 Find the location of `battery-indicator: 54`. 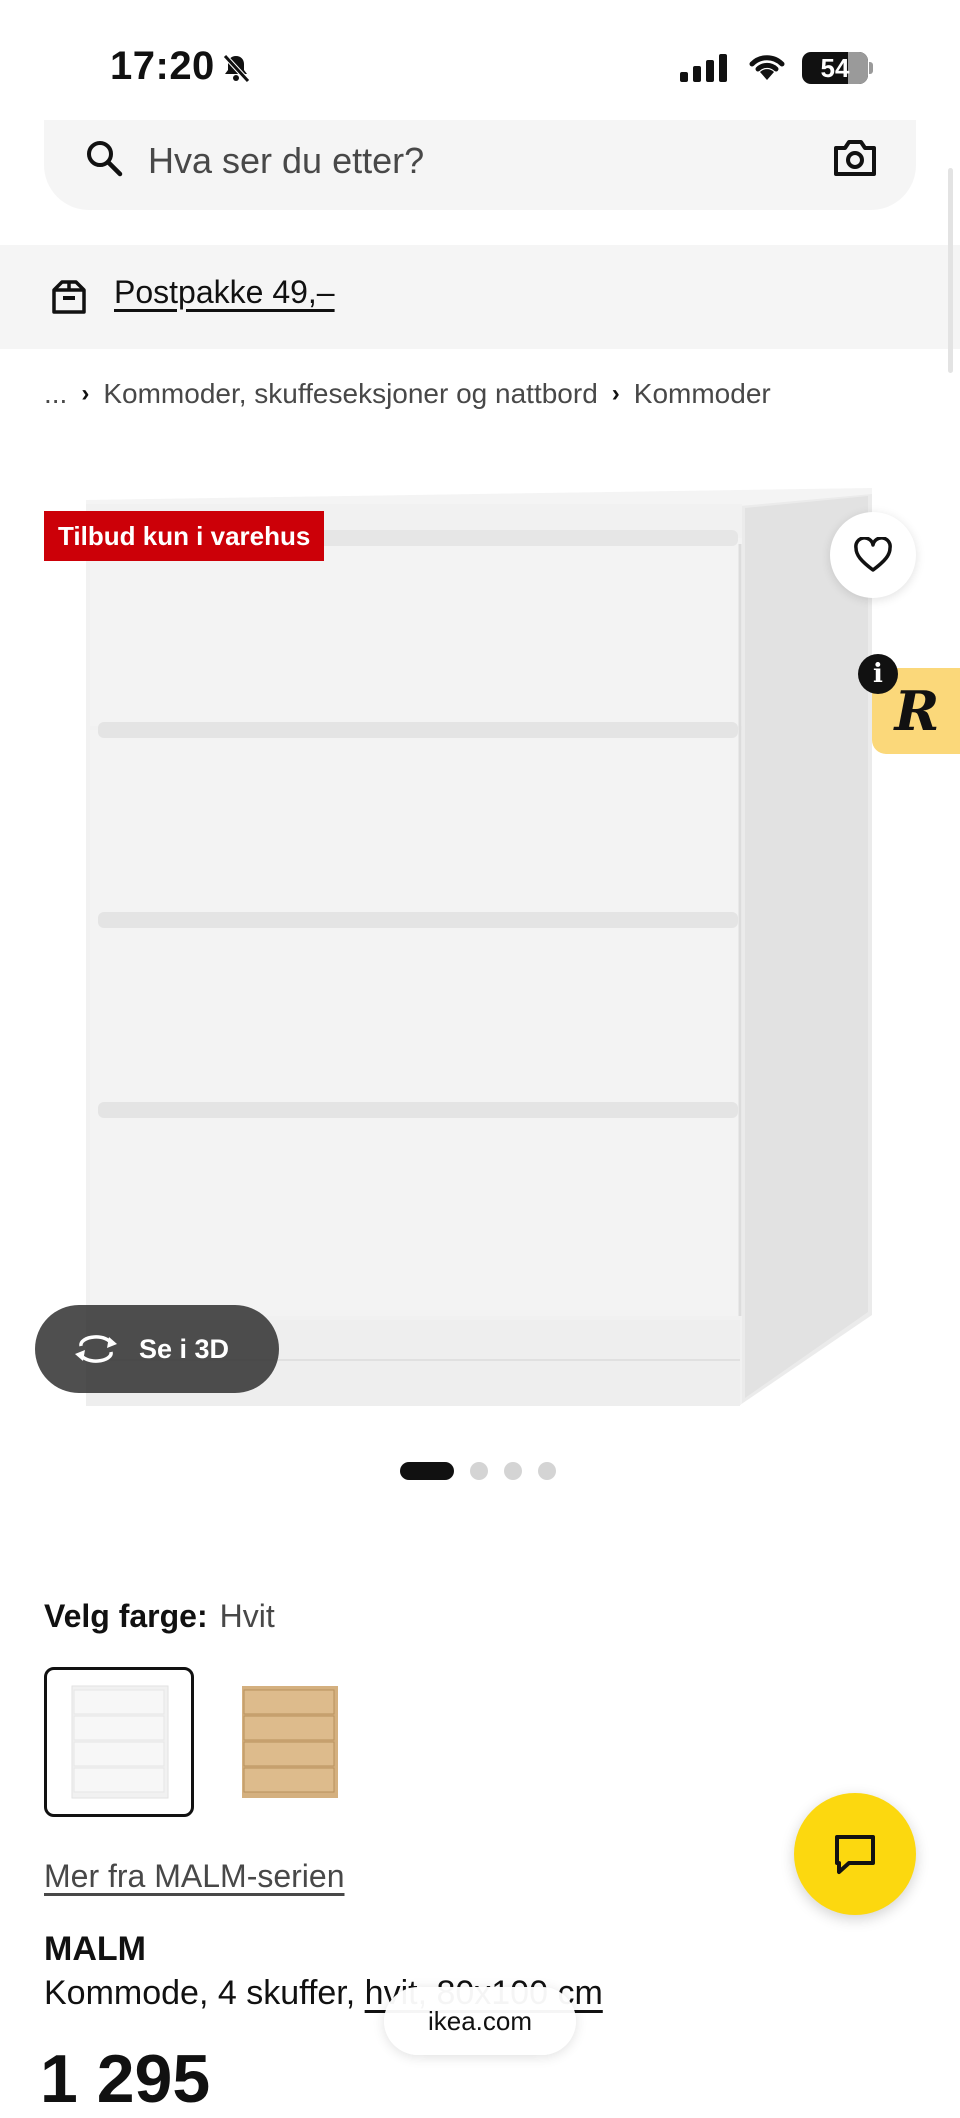

battery-indicator: 54 is located at coordinates (837, 68).